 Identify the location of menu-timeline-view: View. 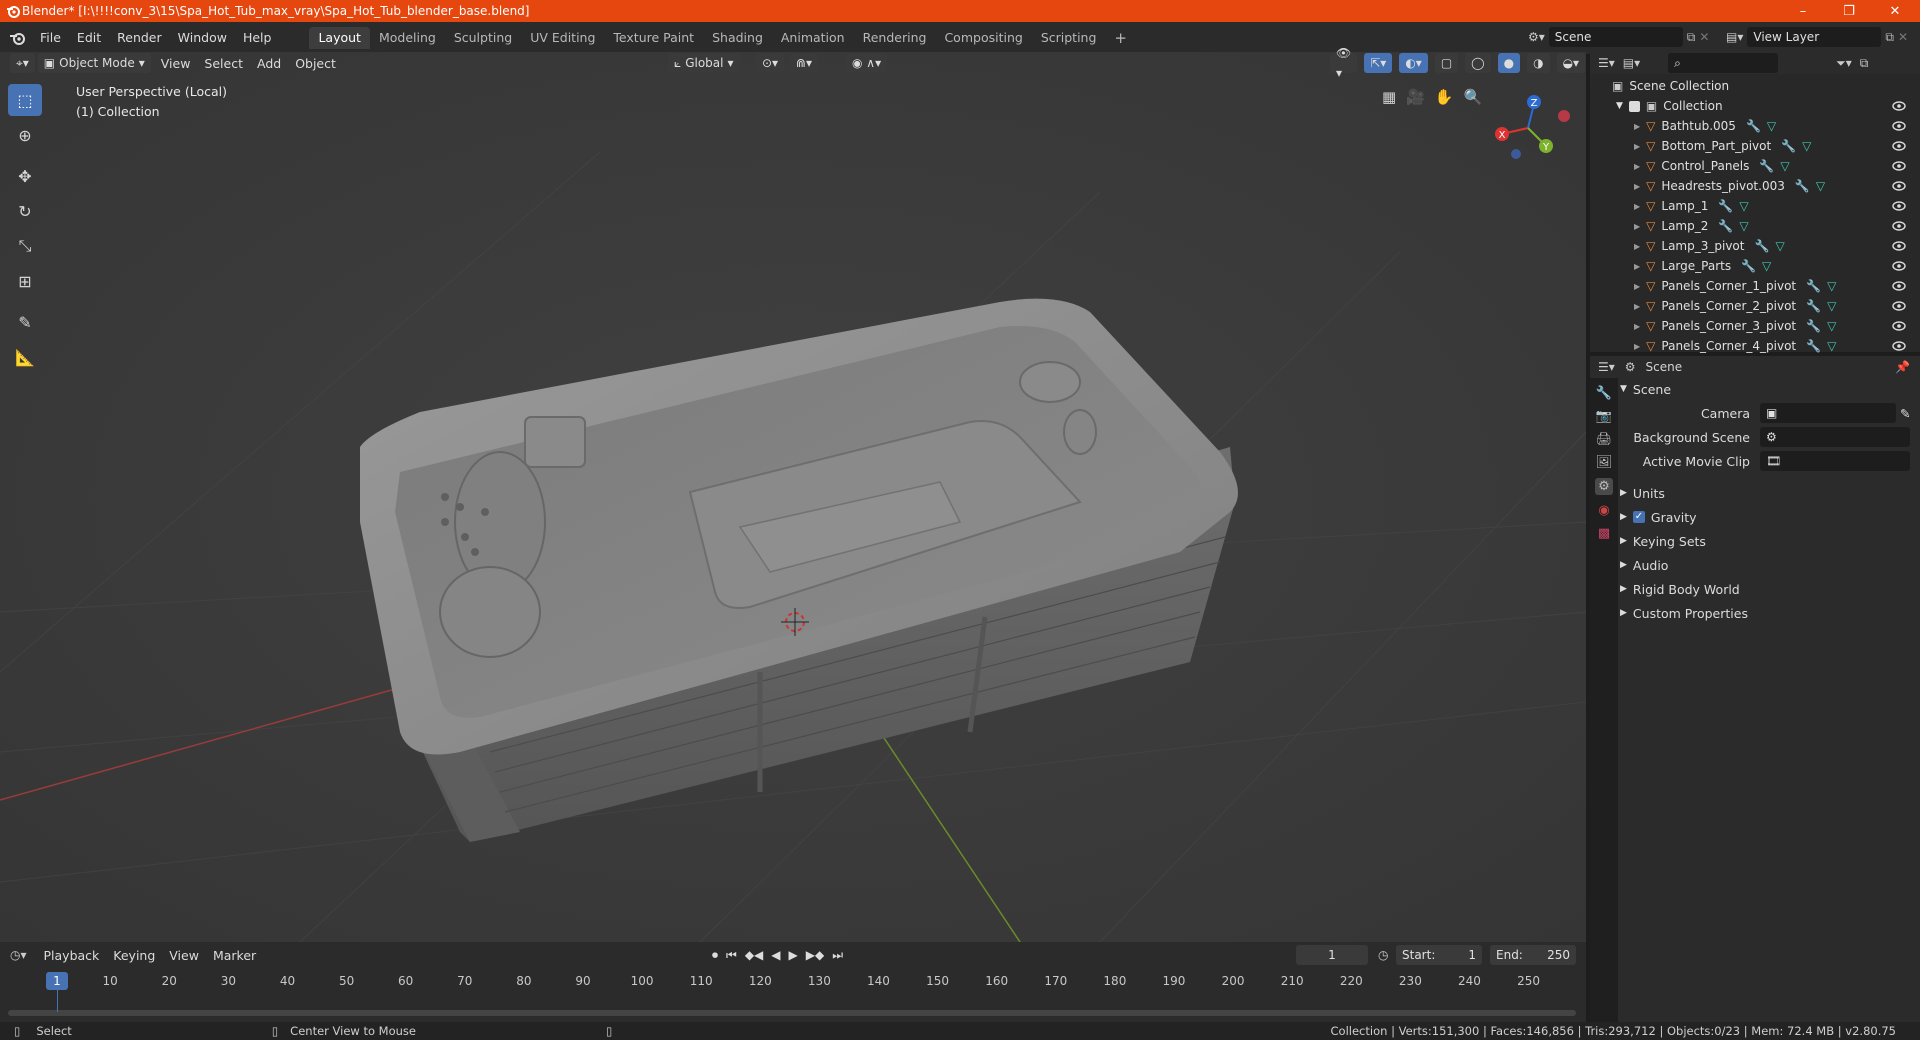
(184, 955).